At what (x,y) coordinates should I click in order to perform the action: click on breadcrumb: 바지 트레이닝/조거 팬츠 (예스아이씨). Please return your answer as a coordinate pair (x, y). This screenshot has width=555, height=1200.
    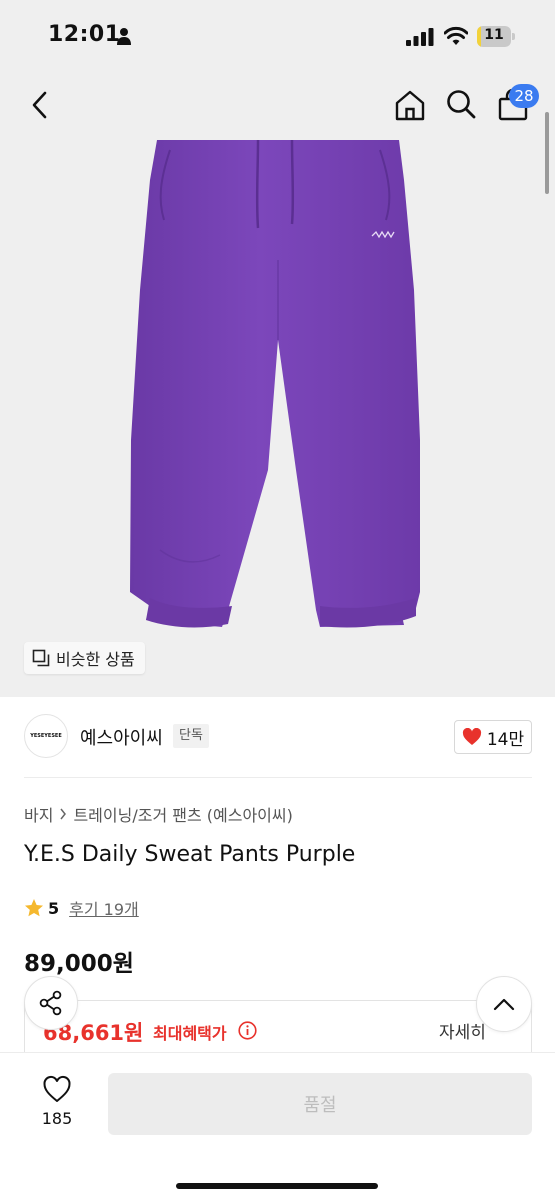
    Looking at the image, I should click on (158, 814).